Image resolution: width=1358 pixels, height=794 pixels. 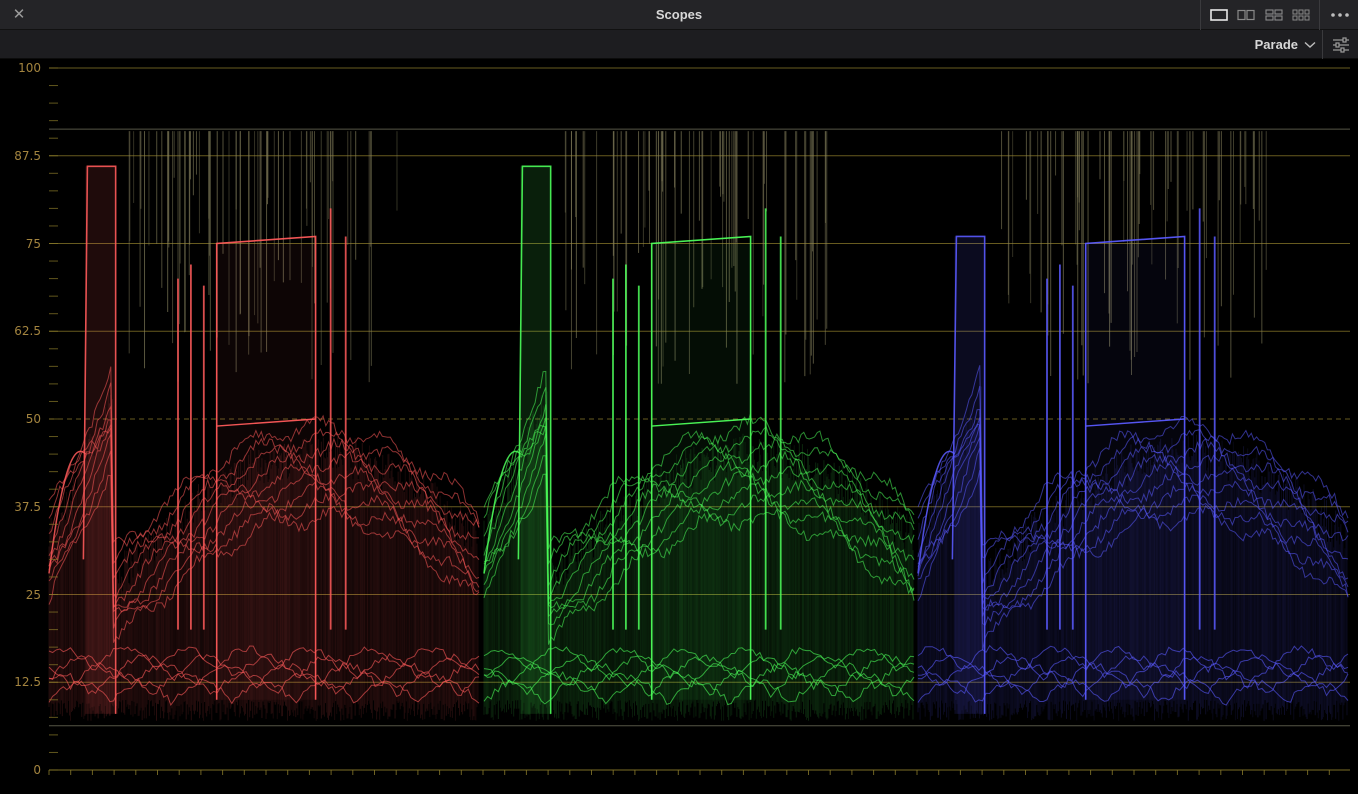 I want to click on scope-settings-icon, so click(x=1340, y=44).